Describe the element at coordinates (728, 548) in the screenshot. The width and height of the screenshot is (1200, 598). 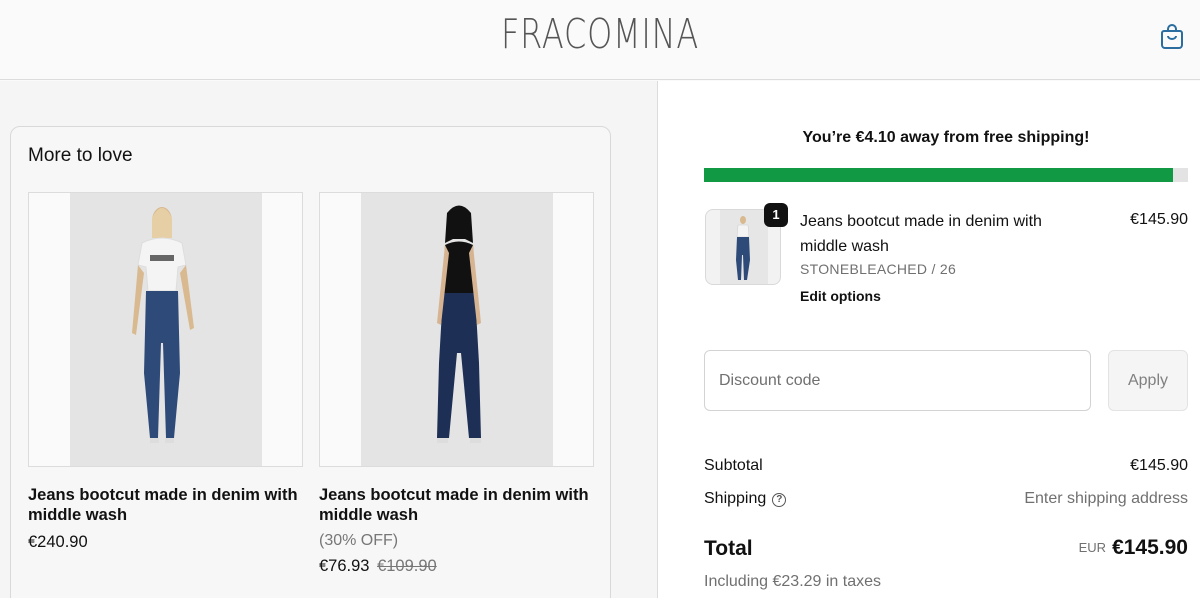
I see `total-label: Total` at that location.